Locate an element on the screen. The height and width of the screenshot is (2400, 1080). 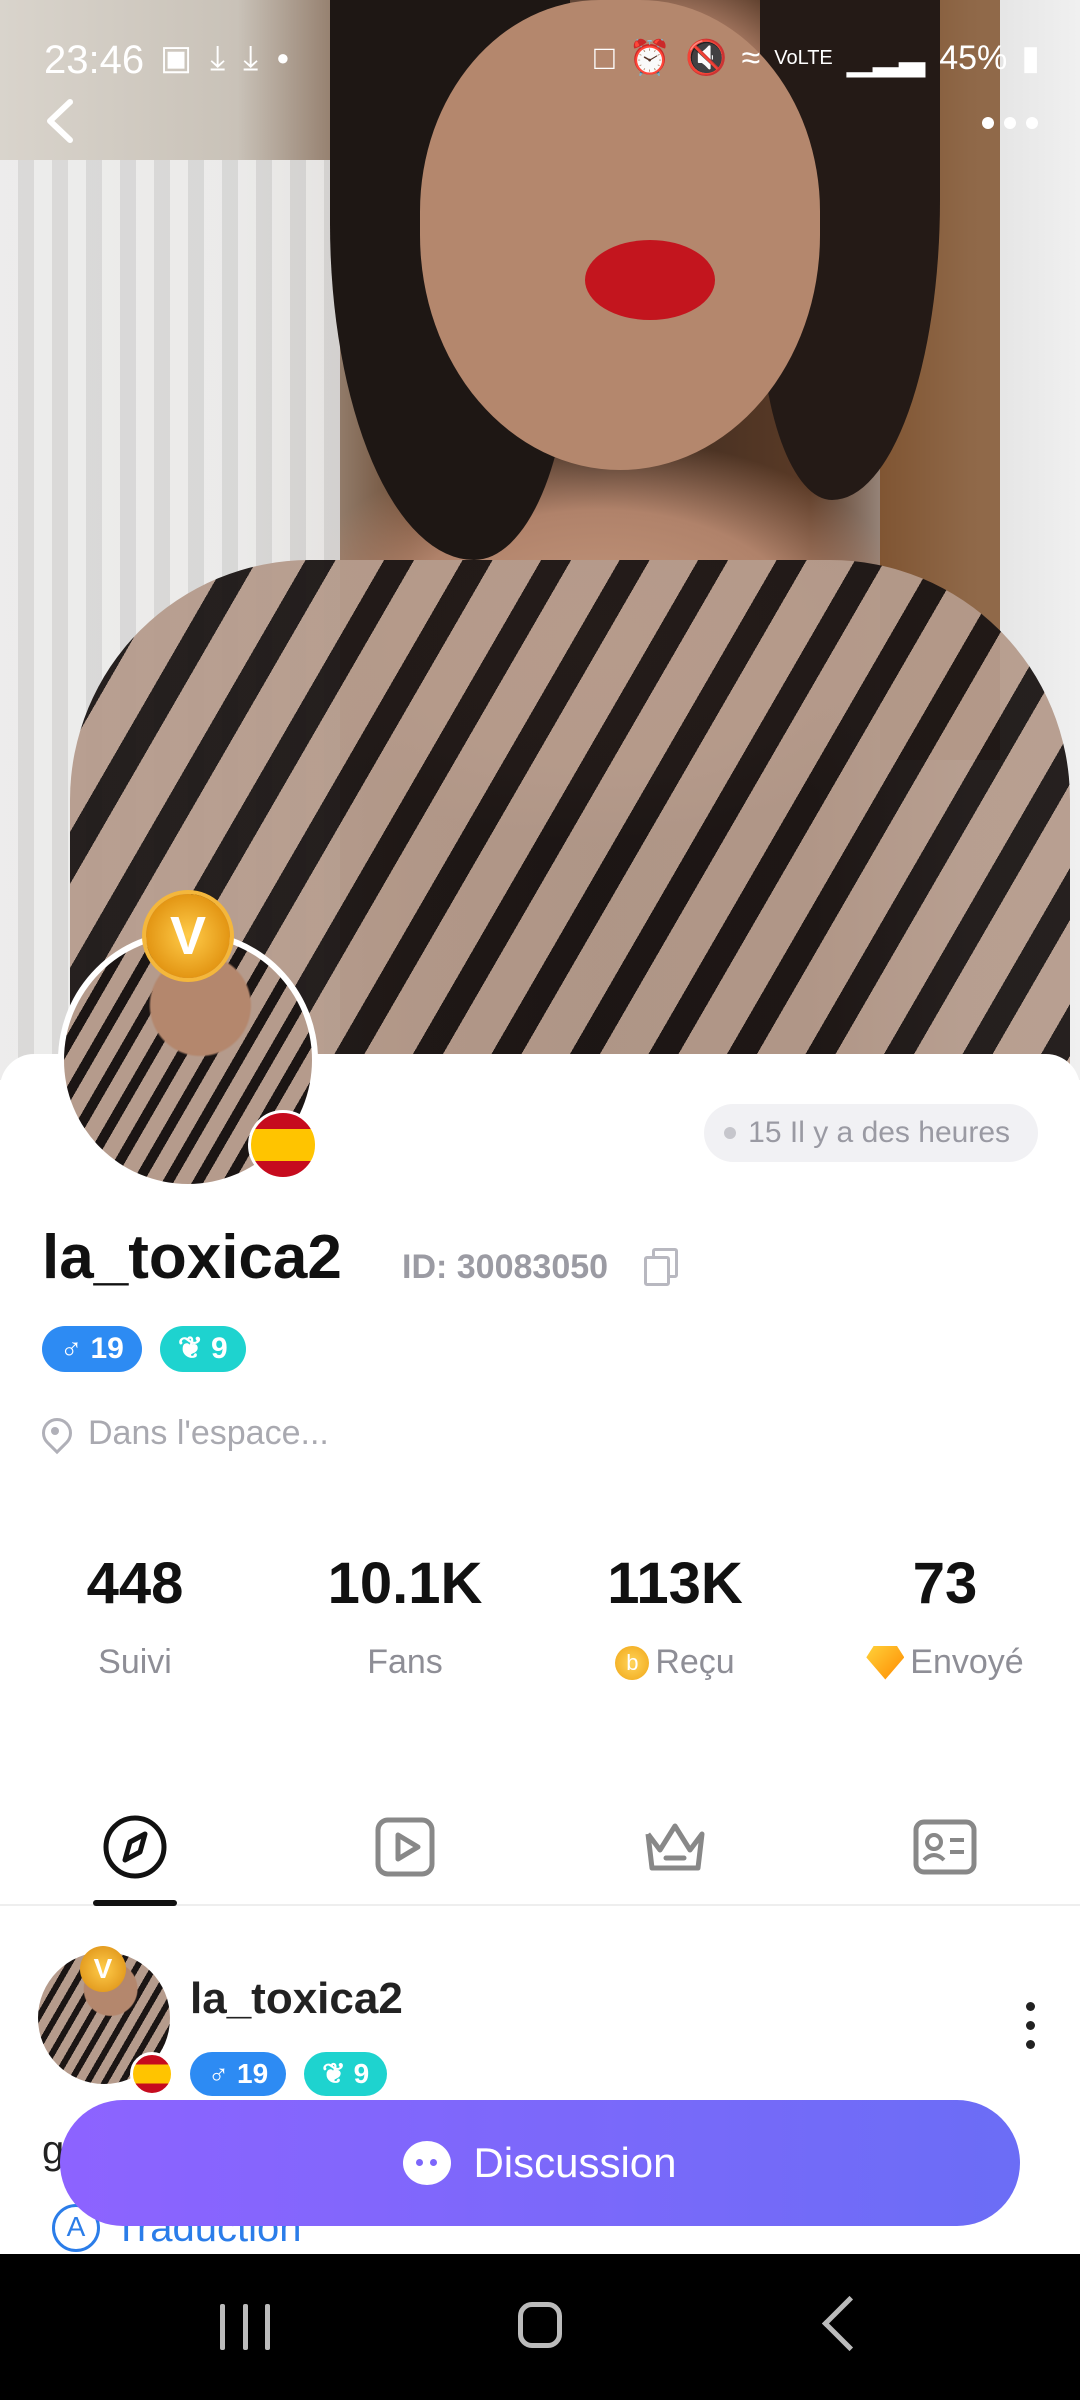
profile-id: ID: 30083050 is located at coordinates (505, 1267).